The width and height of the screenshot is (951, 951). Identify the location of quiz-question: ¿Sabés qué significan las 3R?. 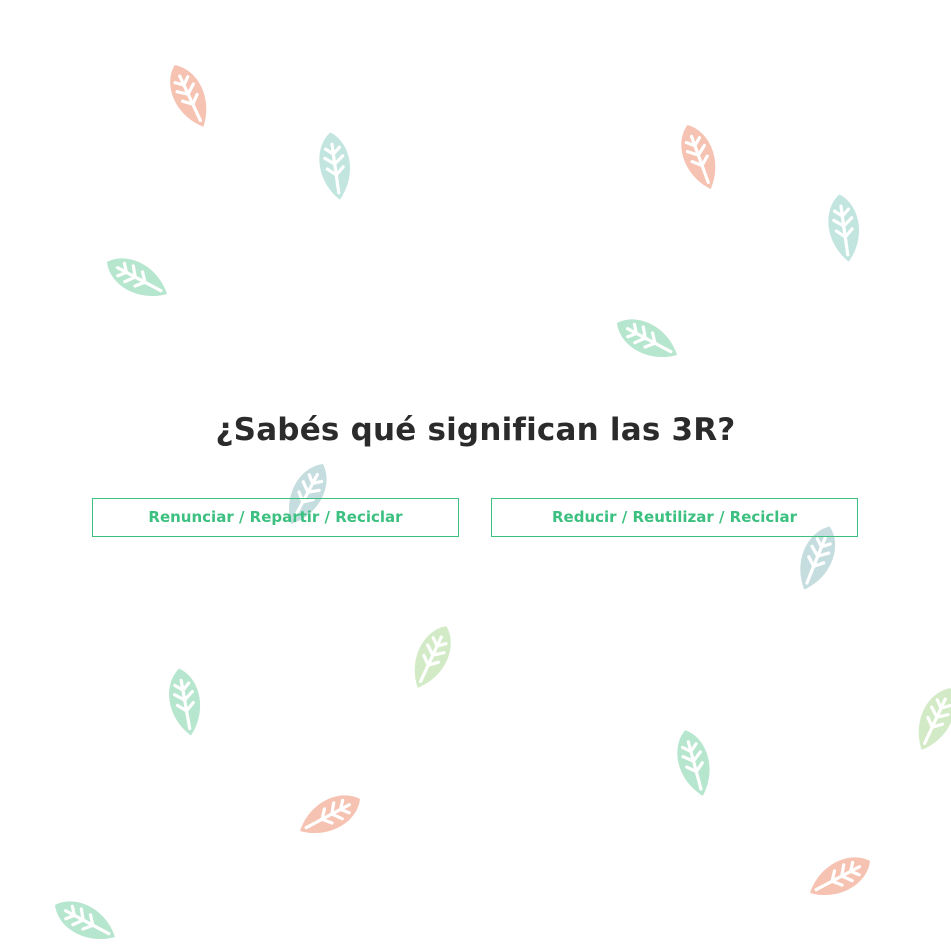
(475, 430).